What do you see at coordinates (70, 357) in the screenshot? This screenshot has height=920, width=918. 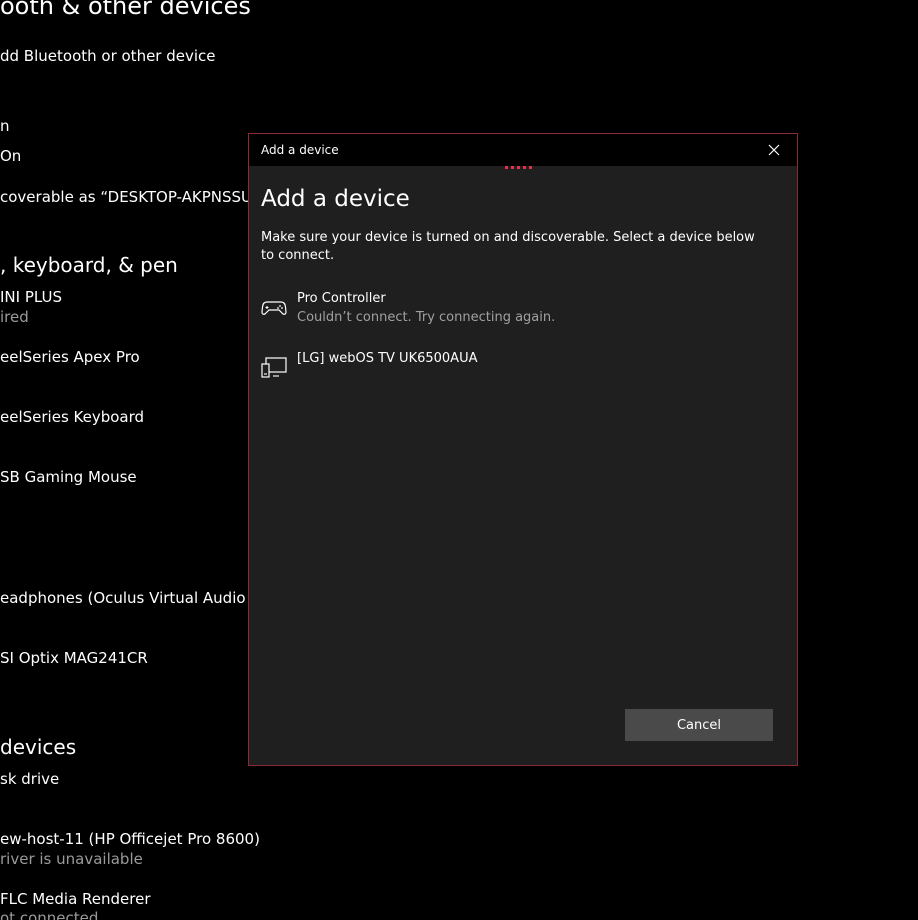 I see `device-list-item-name: eelSeries Apex Pro` at bounding box center [70, 357].